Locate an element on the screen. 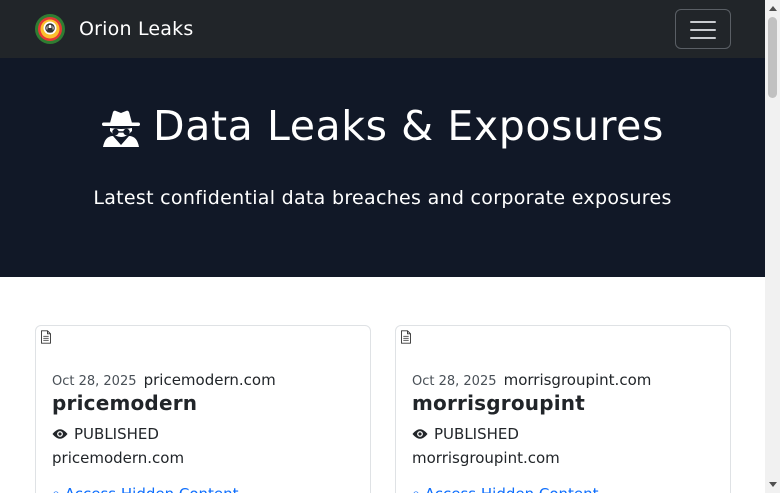 The image size is (780, 493). card-title: morrisgroupint is located at coordinates (498, 403).